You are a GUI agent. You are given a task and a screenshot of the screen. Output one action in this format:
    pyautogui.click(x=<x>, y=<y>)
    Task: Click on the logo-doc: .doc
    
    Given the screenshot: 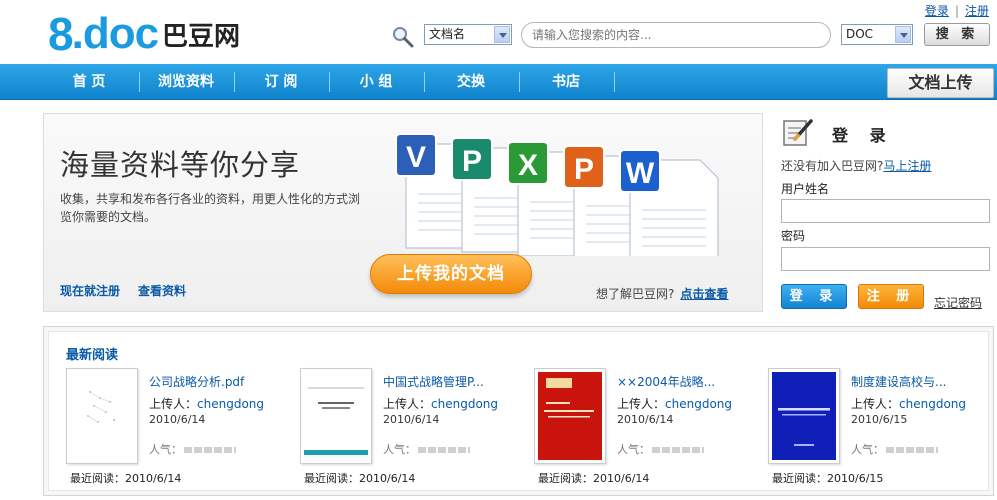 What is the action you would take?
    pyautogui.click(x=115, y=33)
    